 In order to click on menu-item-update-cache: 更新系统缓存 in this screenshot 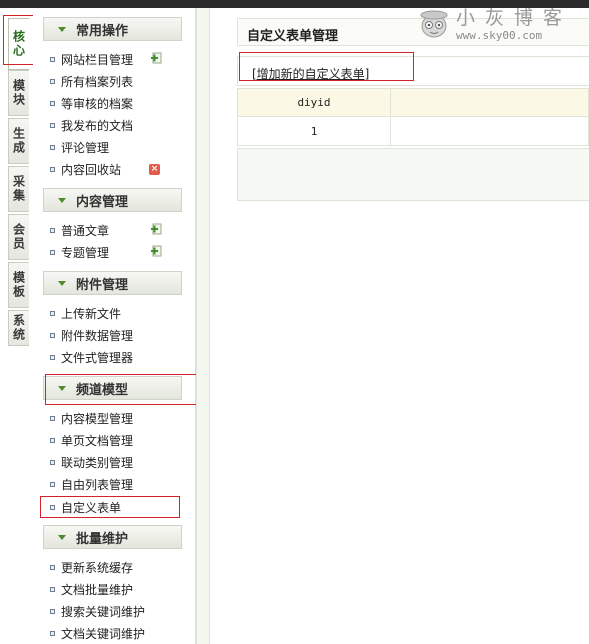, I will do `click(91, 567)`.